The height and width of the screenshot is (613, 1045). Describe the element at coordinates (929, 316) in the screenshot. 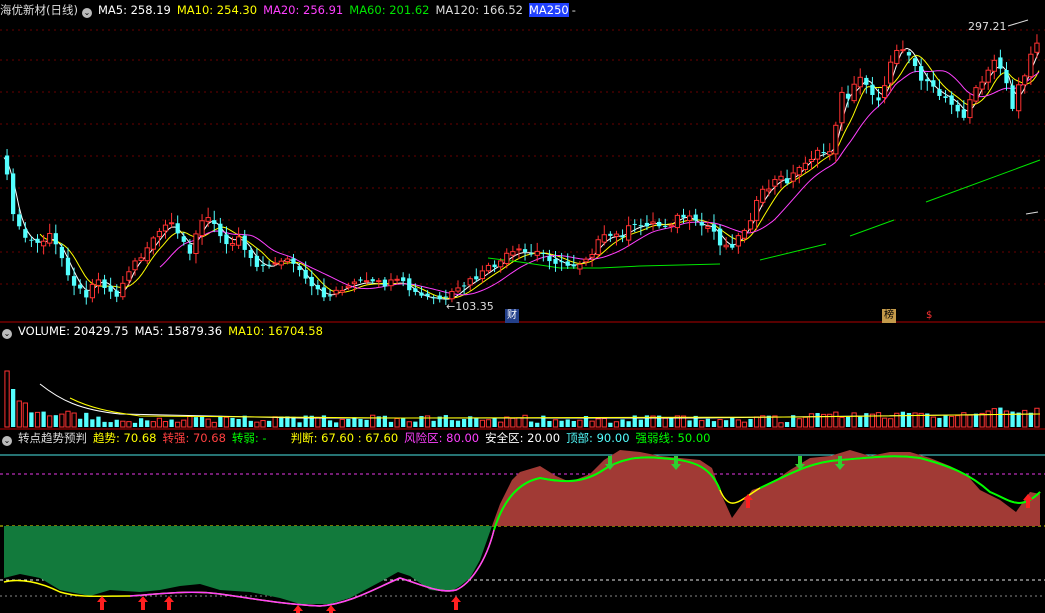

I see `dollar-badge: $` at that location.